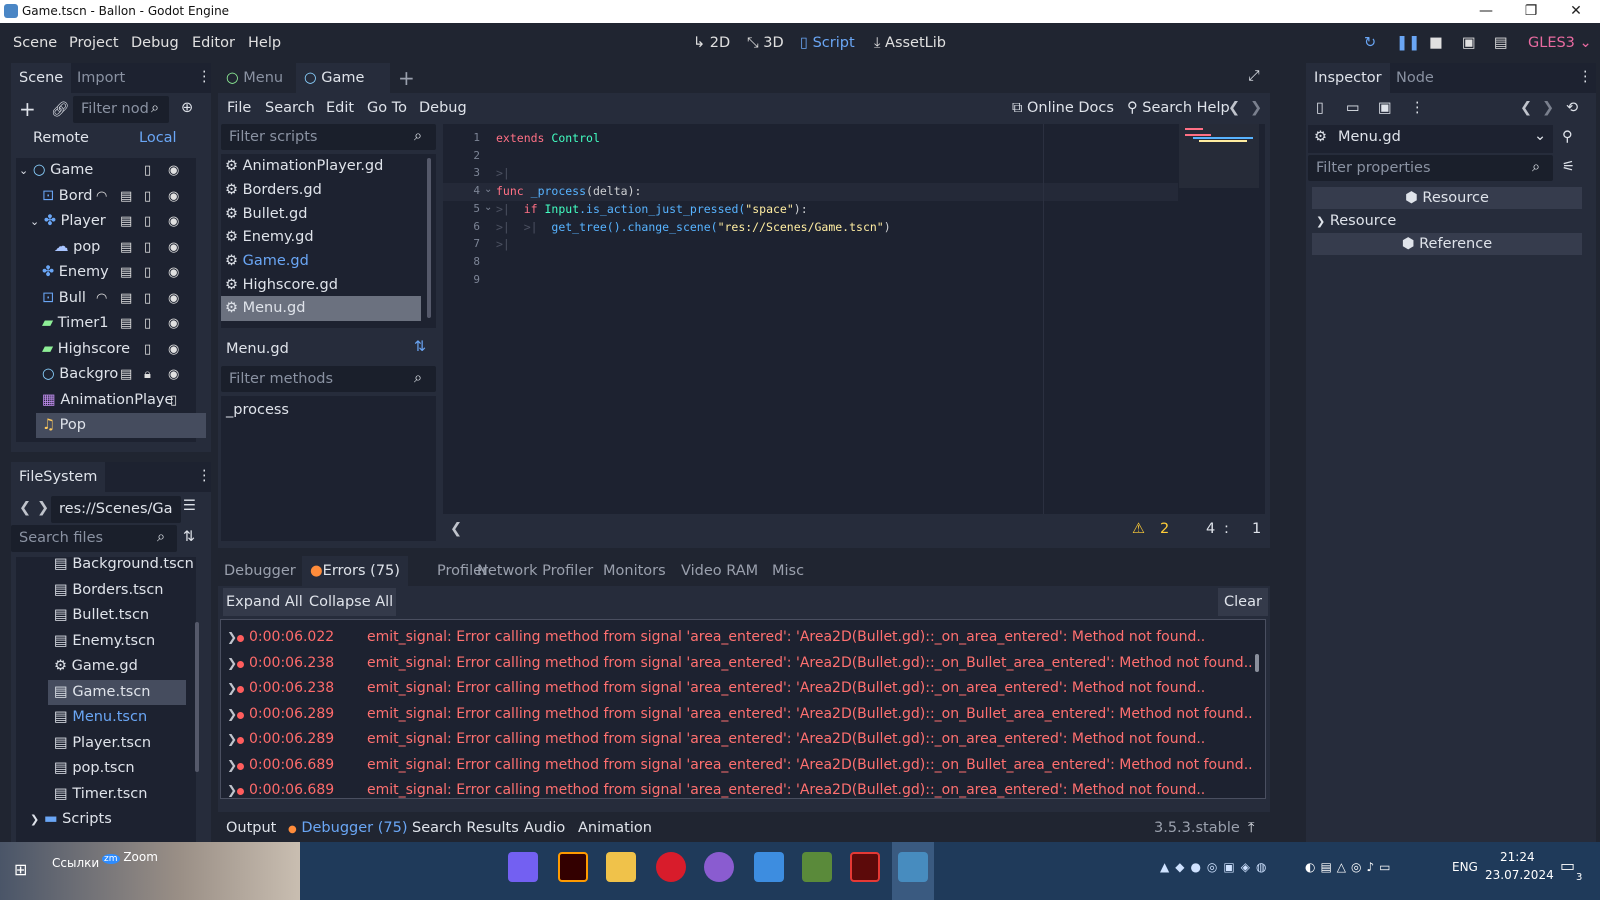 The image size is (1600, 900). Describe the element at coordinates (290, 108) in the screenshot. I see `script-menu-search: Search` at that location.